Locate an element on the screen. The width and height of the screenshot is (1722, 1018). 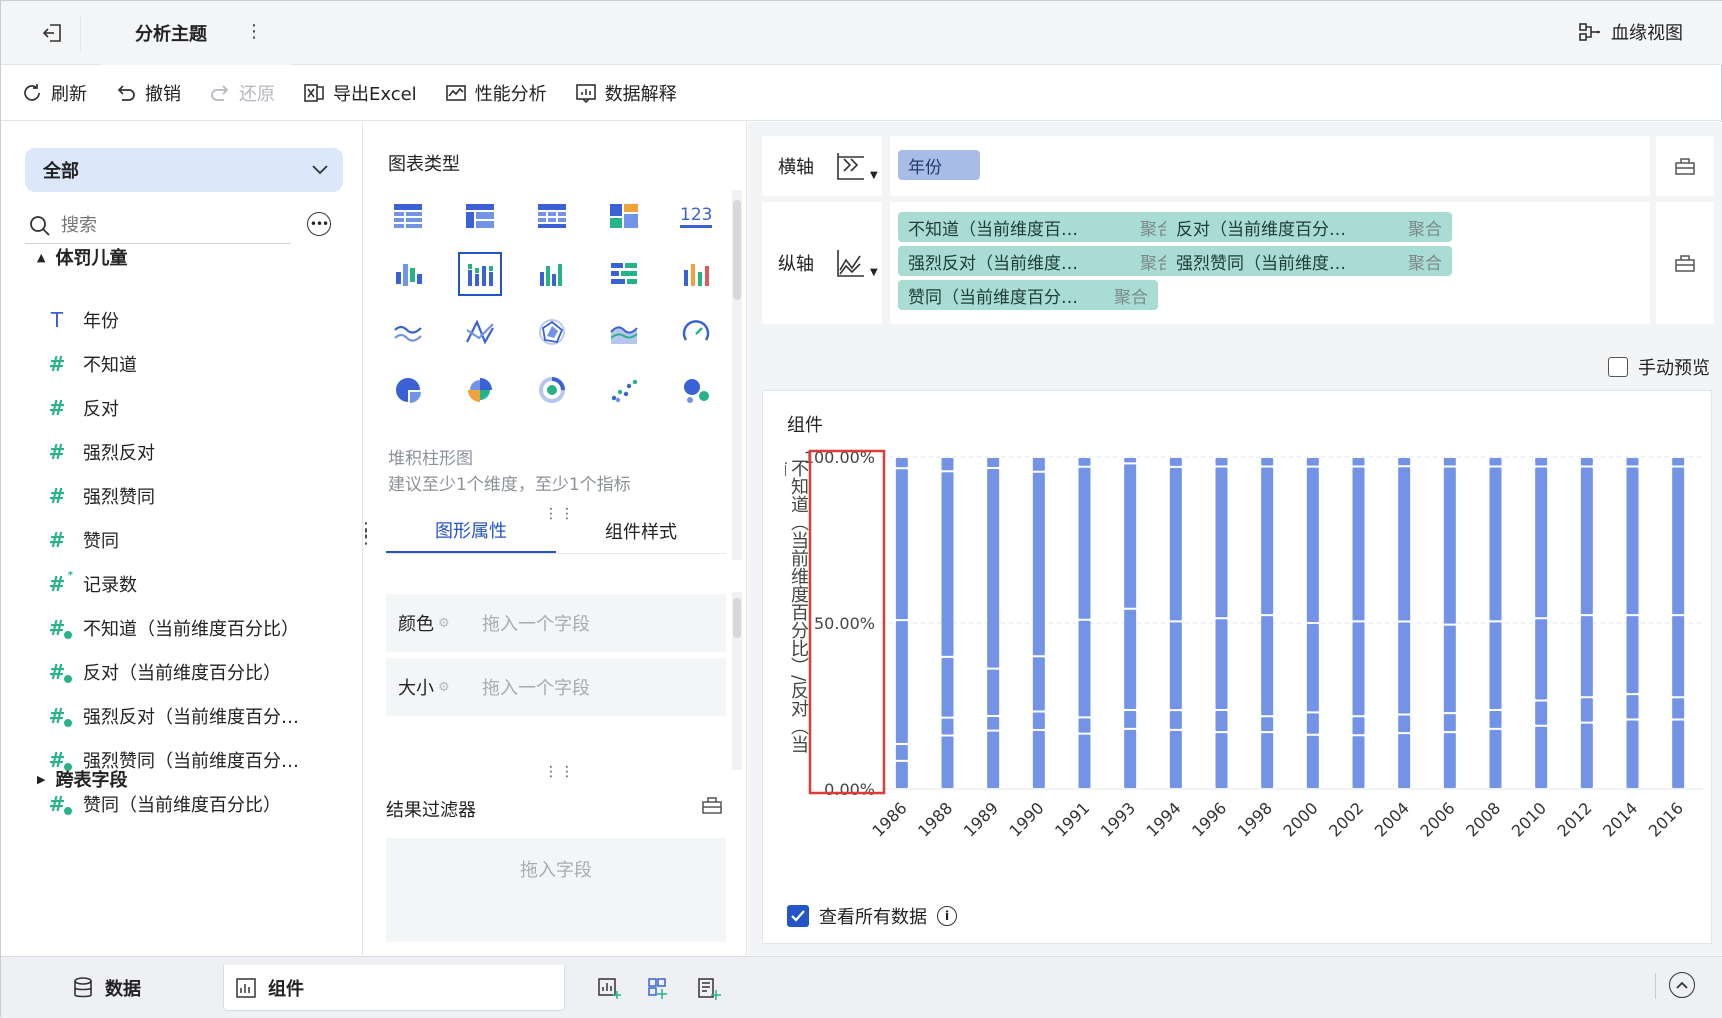
chart-type-group-table-icon is located at coordinates (480, 216).